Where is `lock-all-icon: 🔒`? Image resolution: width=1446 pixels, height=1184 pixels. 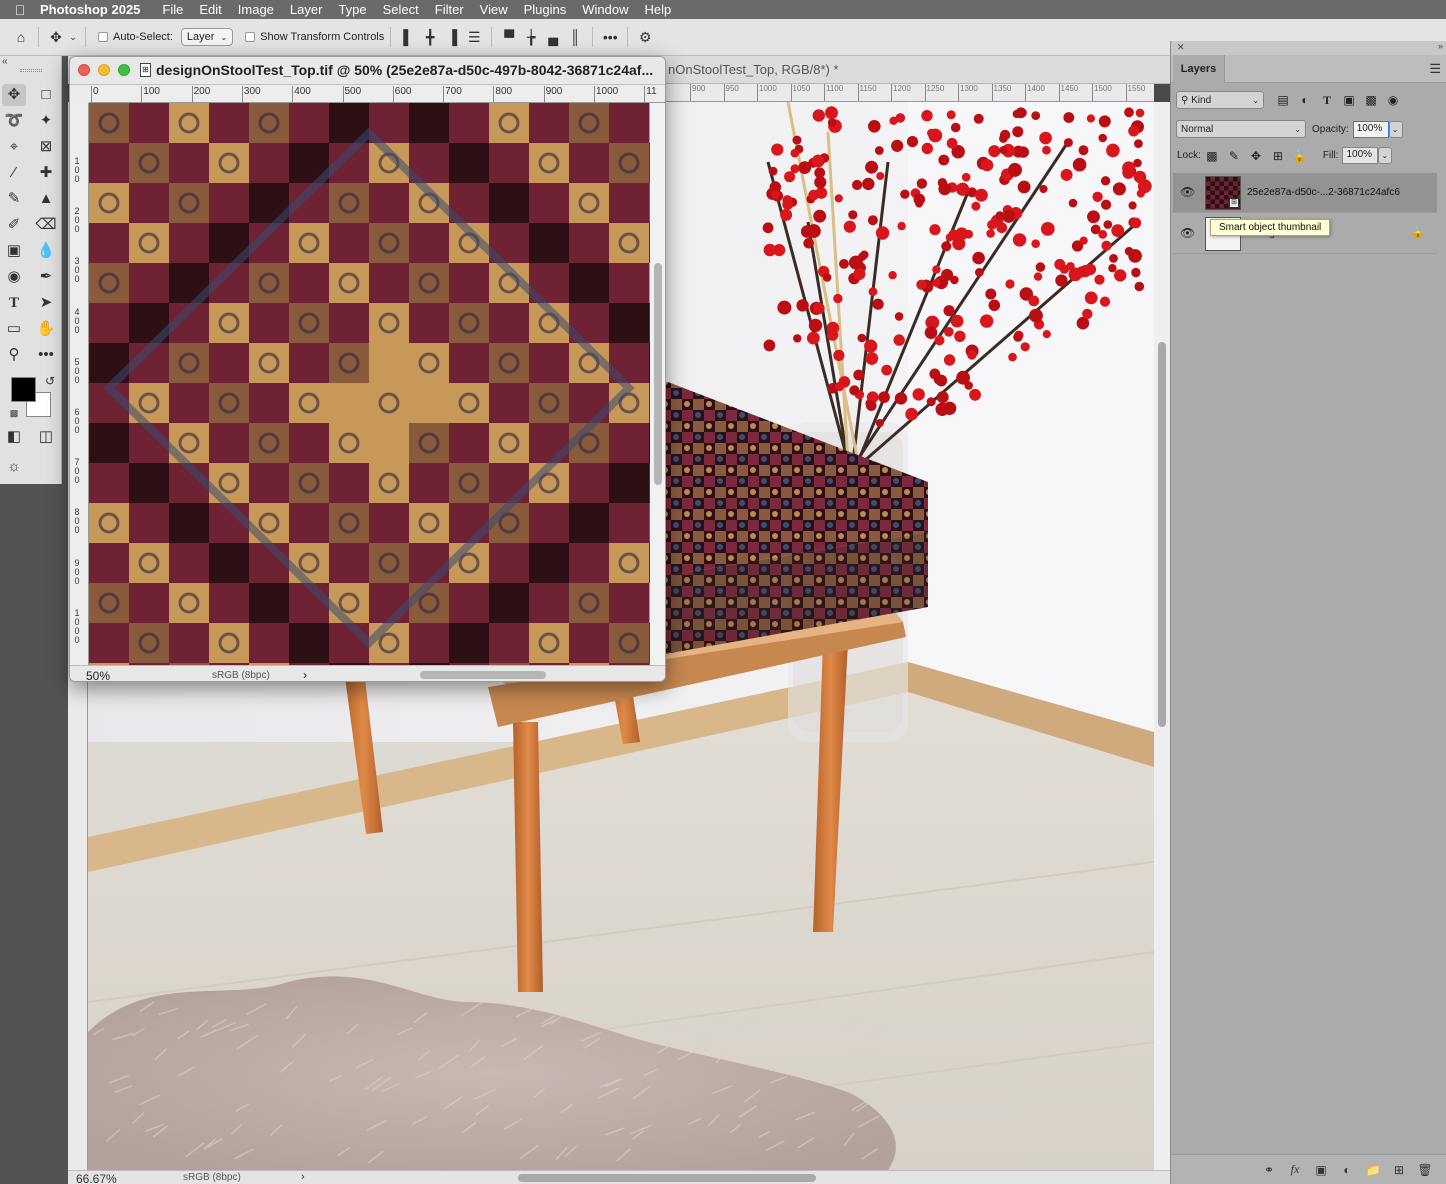
lock-all-icon: 🔒 is located at coordinates (1300, 156).